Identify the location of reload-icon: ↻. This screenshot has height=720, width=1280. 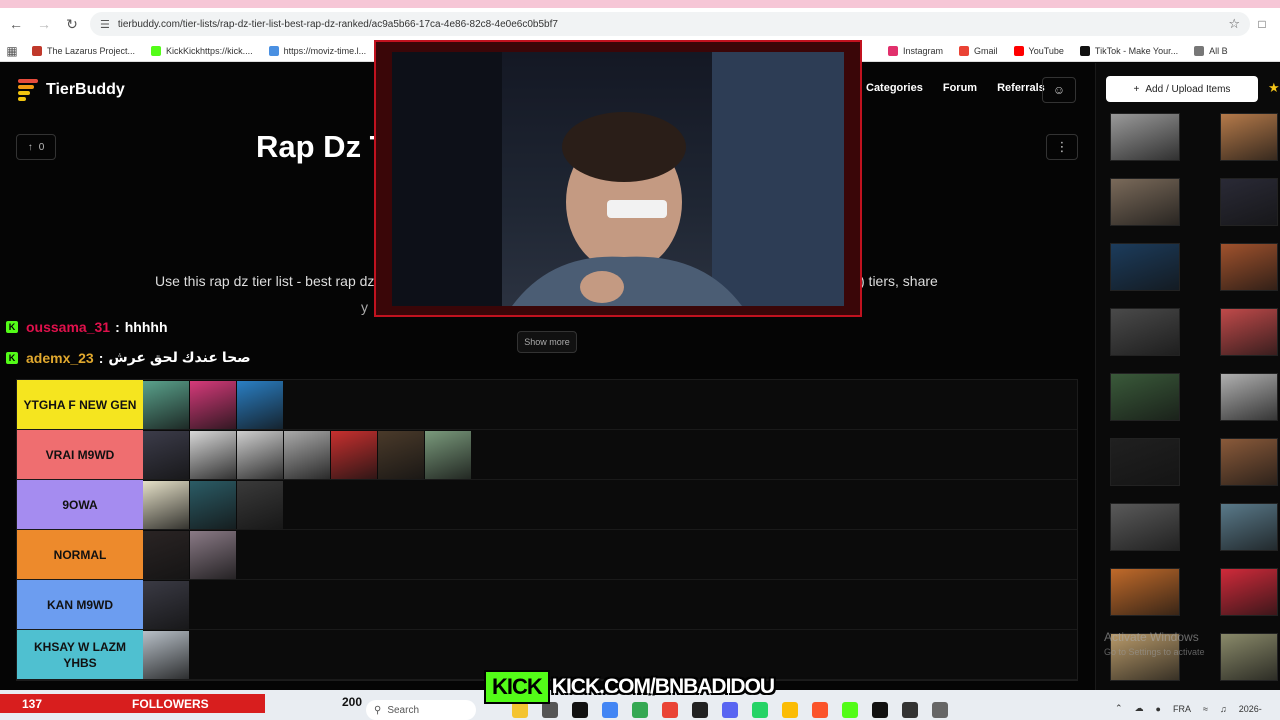
(72, 24).